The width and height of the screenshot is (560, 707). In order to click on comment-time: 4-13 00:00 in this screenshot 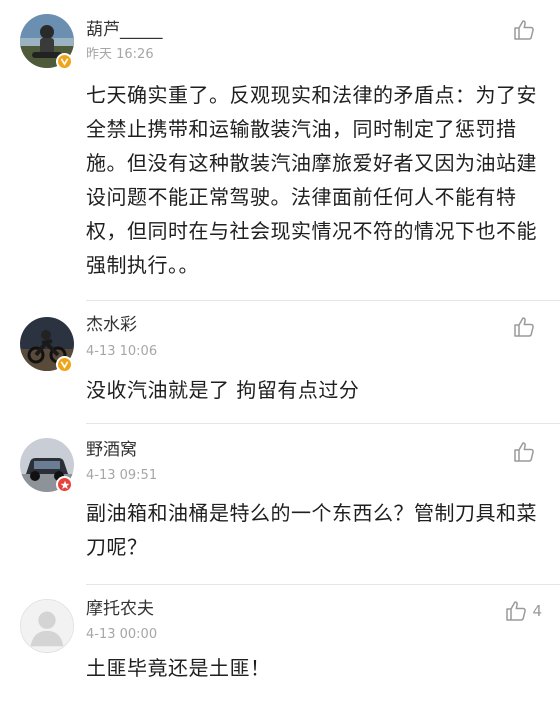, I will do `click(122, 634)`.